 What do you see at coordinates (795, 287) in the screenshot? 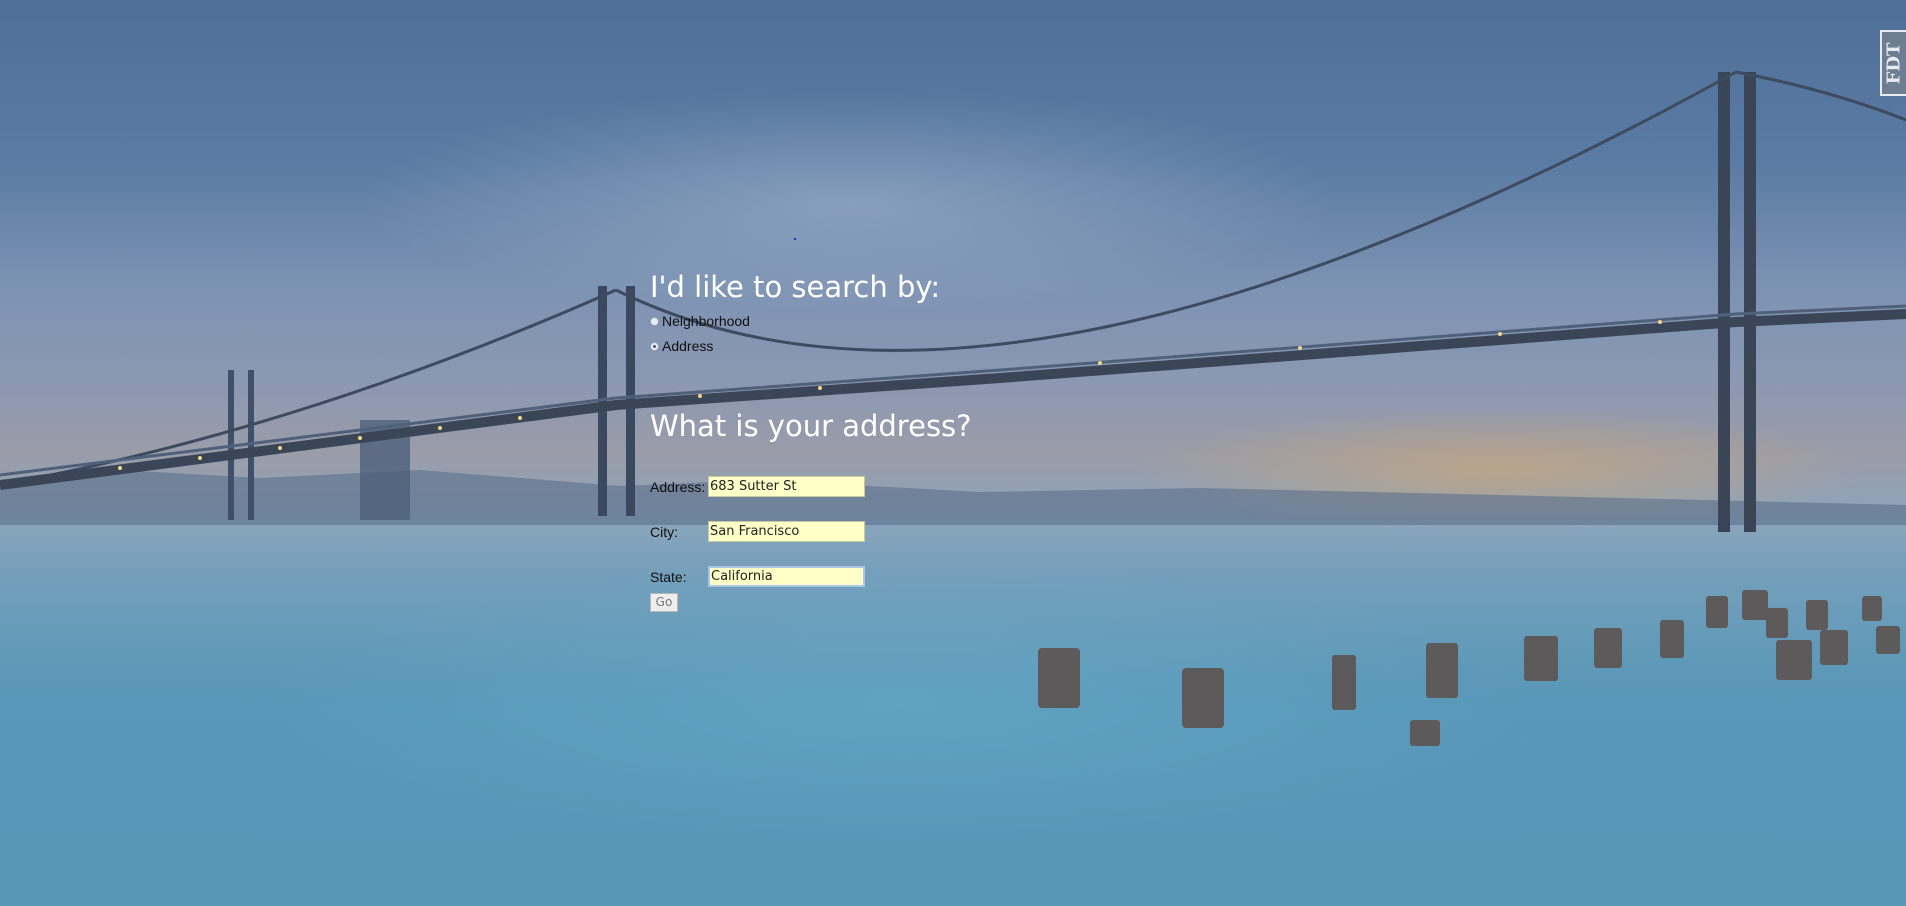
I see `search-by-heading: I'd like to search by:` at bounding box center [795, 287].